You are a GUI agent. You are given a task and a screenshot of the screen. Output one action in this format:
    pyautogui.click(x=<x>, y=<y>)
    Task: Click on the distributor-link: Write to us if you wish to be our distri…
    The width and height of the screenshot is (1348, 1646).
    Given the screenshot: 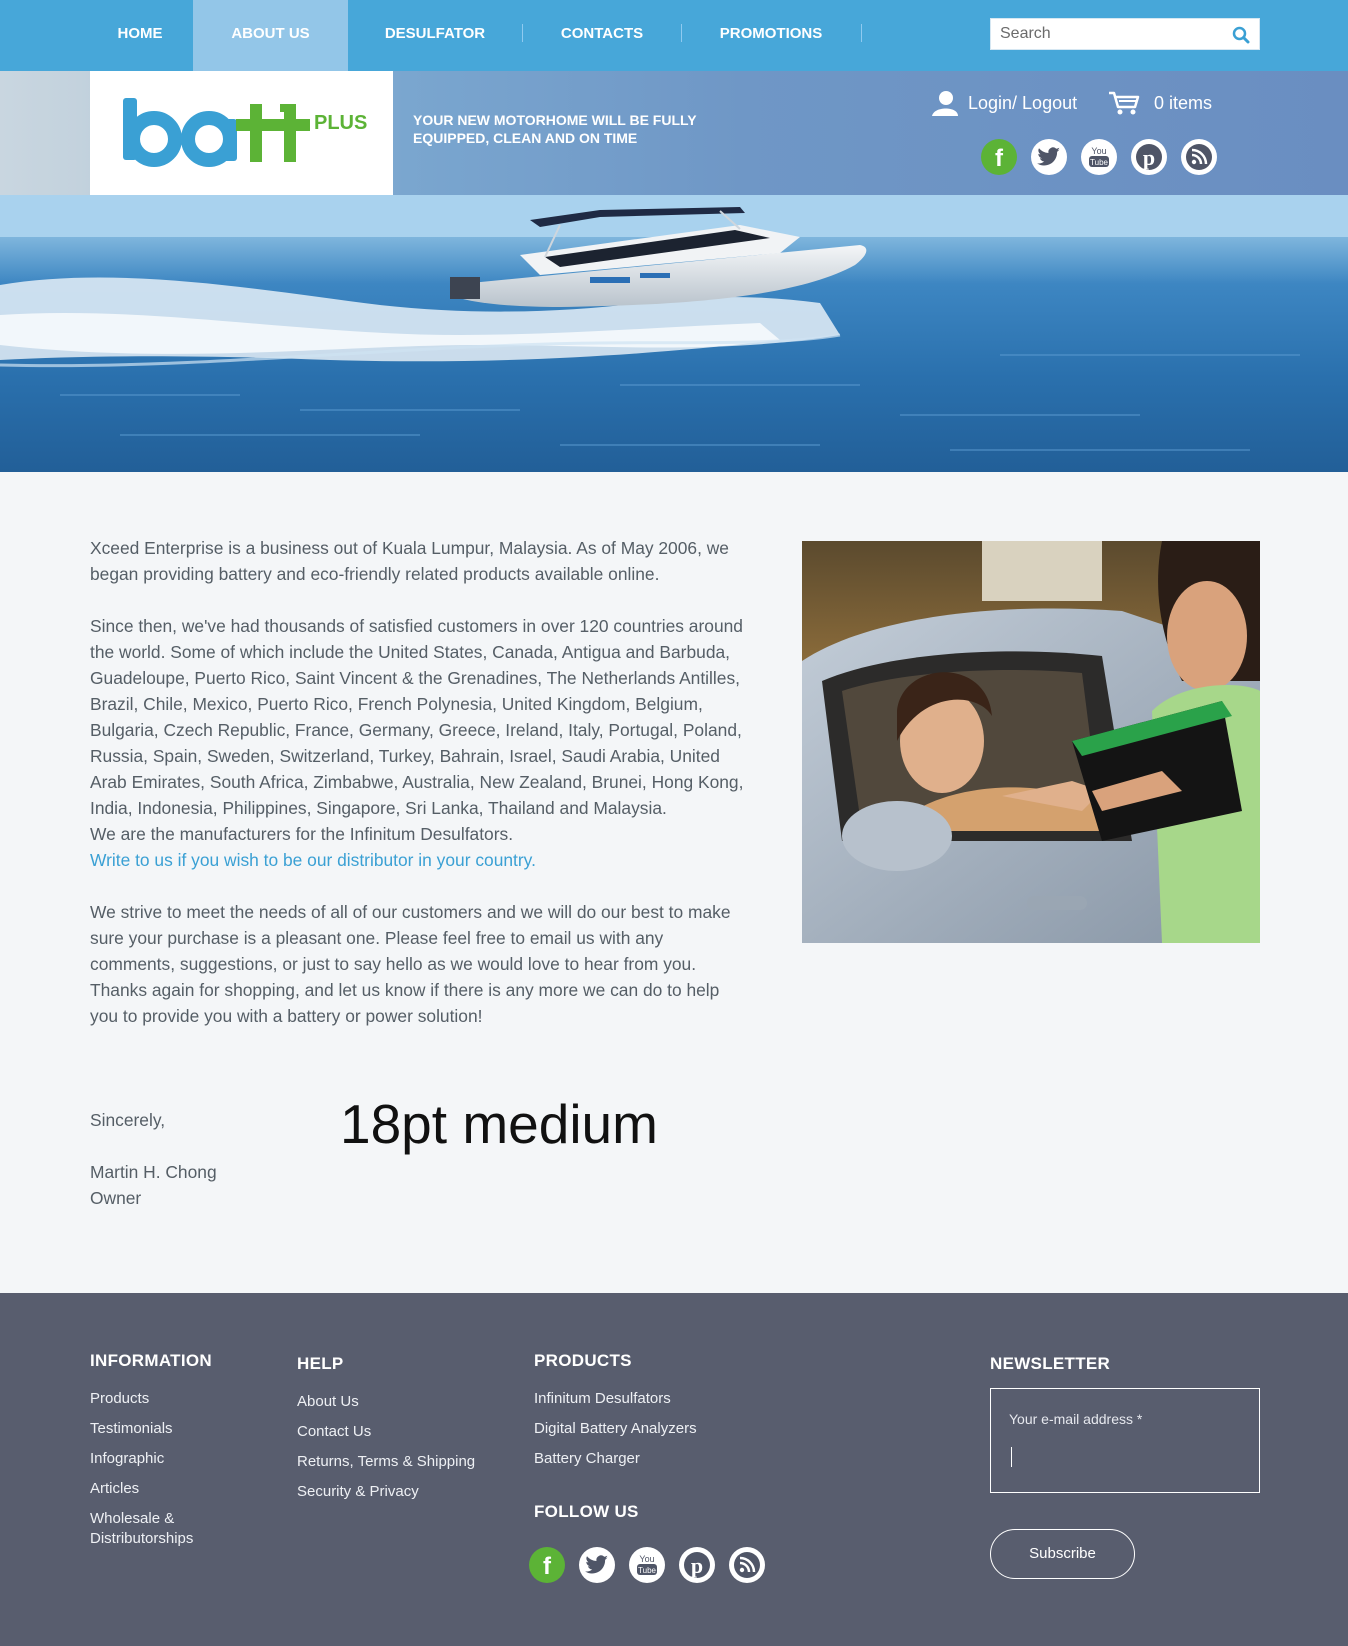 What is the action you would take?
    pyautogui.click(x=313, y=860)
    